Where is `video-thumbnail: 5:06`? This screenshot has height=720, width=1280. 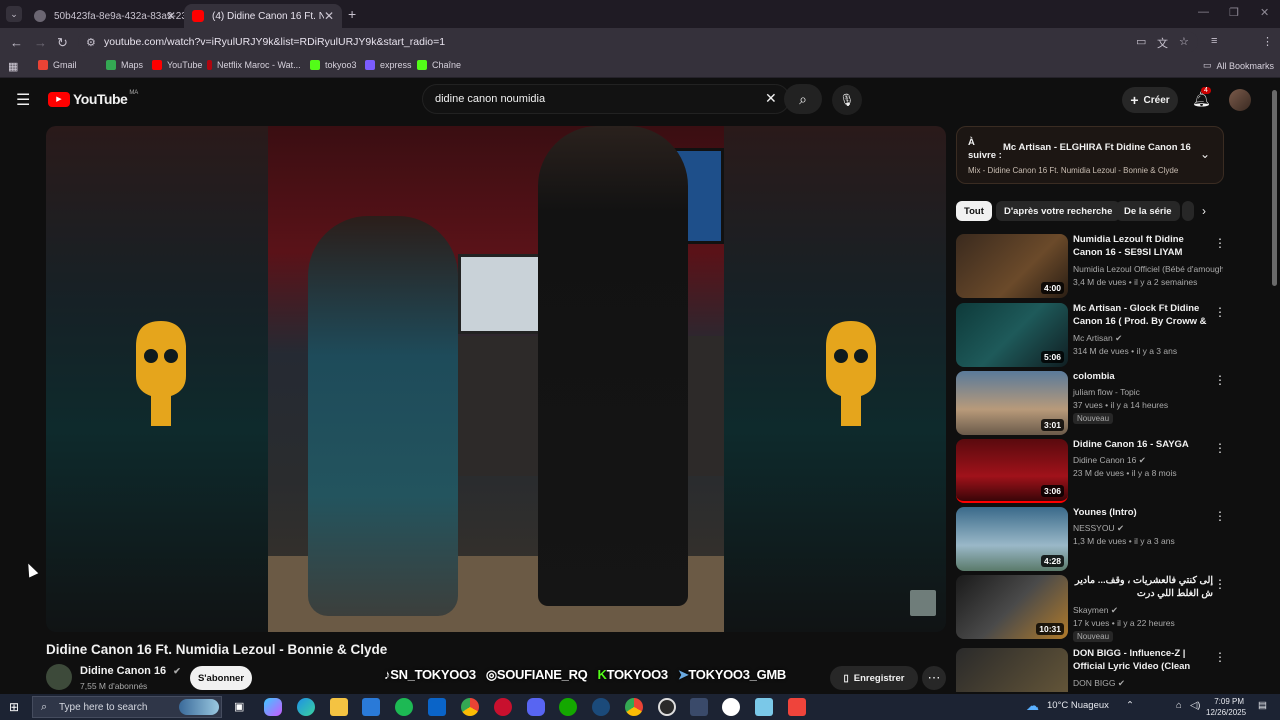
video-thumbnail: 5:06 is located at coordinates (1012, 335).